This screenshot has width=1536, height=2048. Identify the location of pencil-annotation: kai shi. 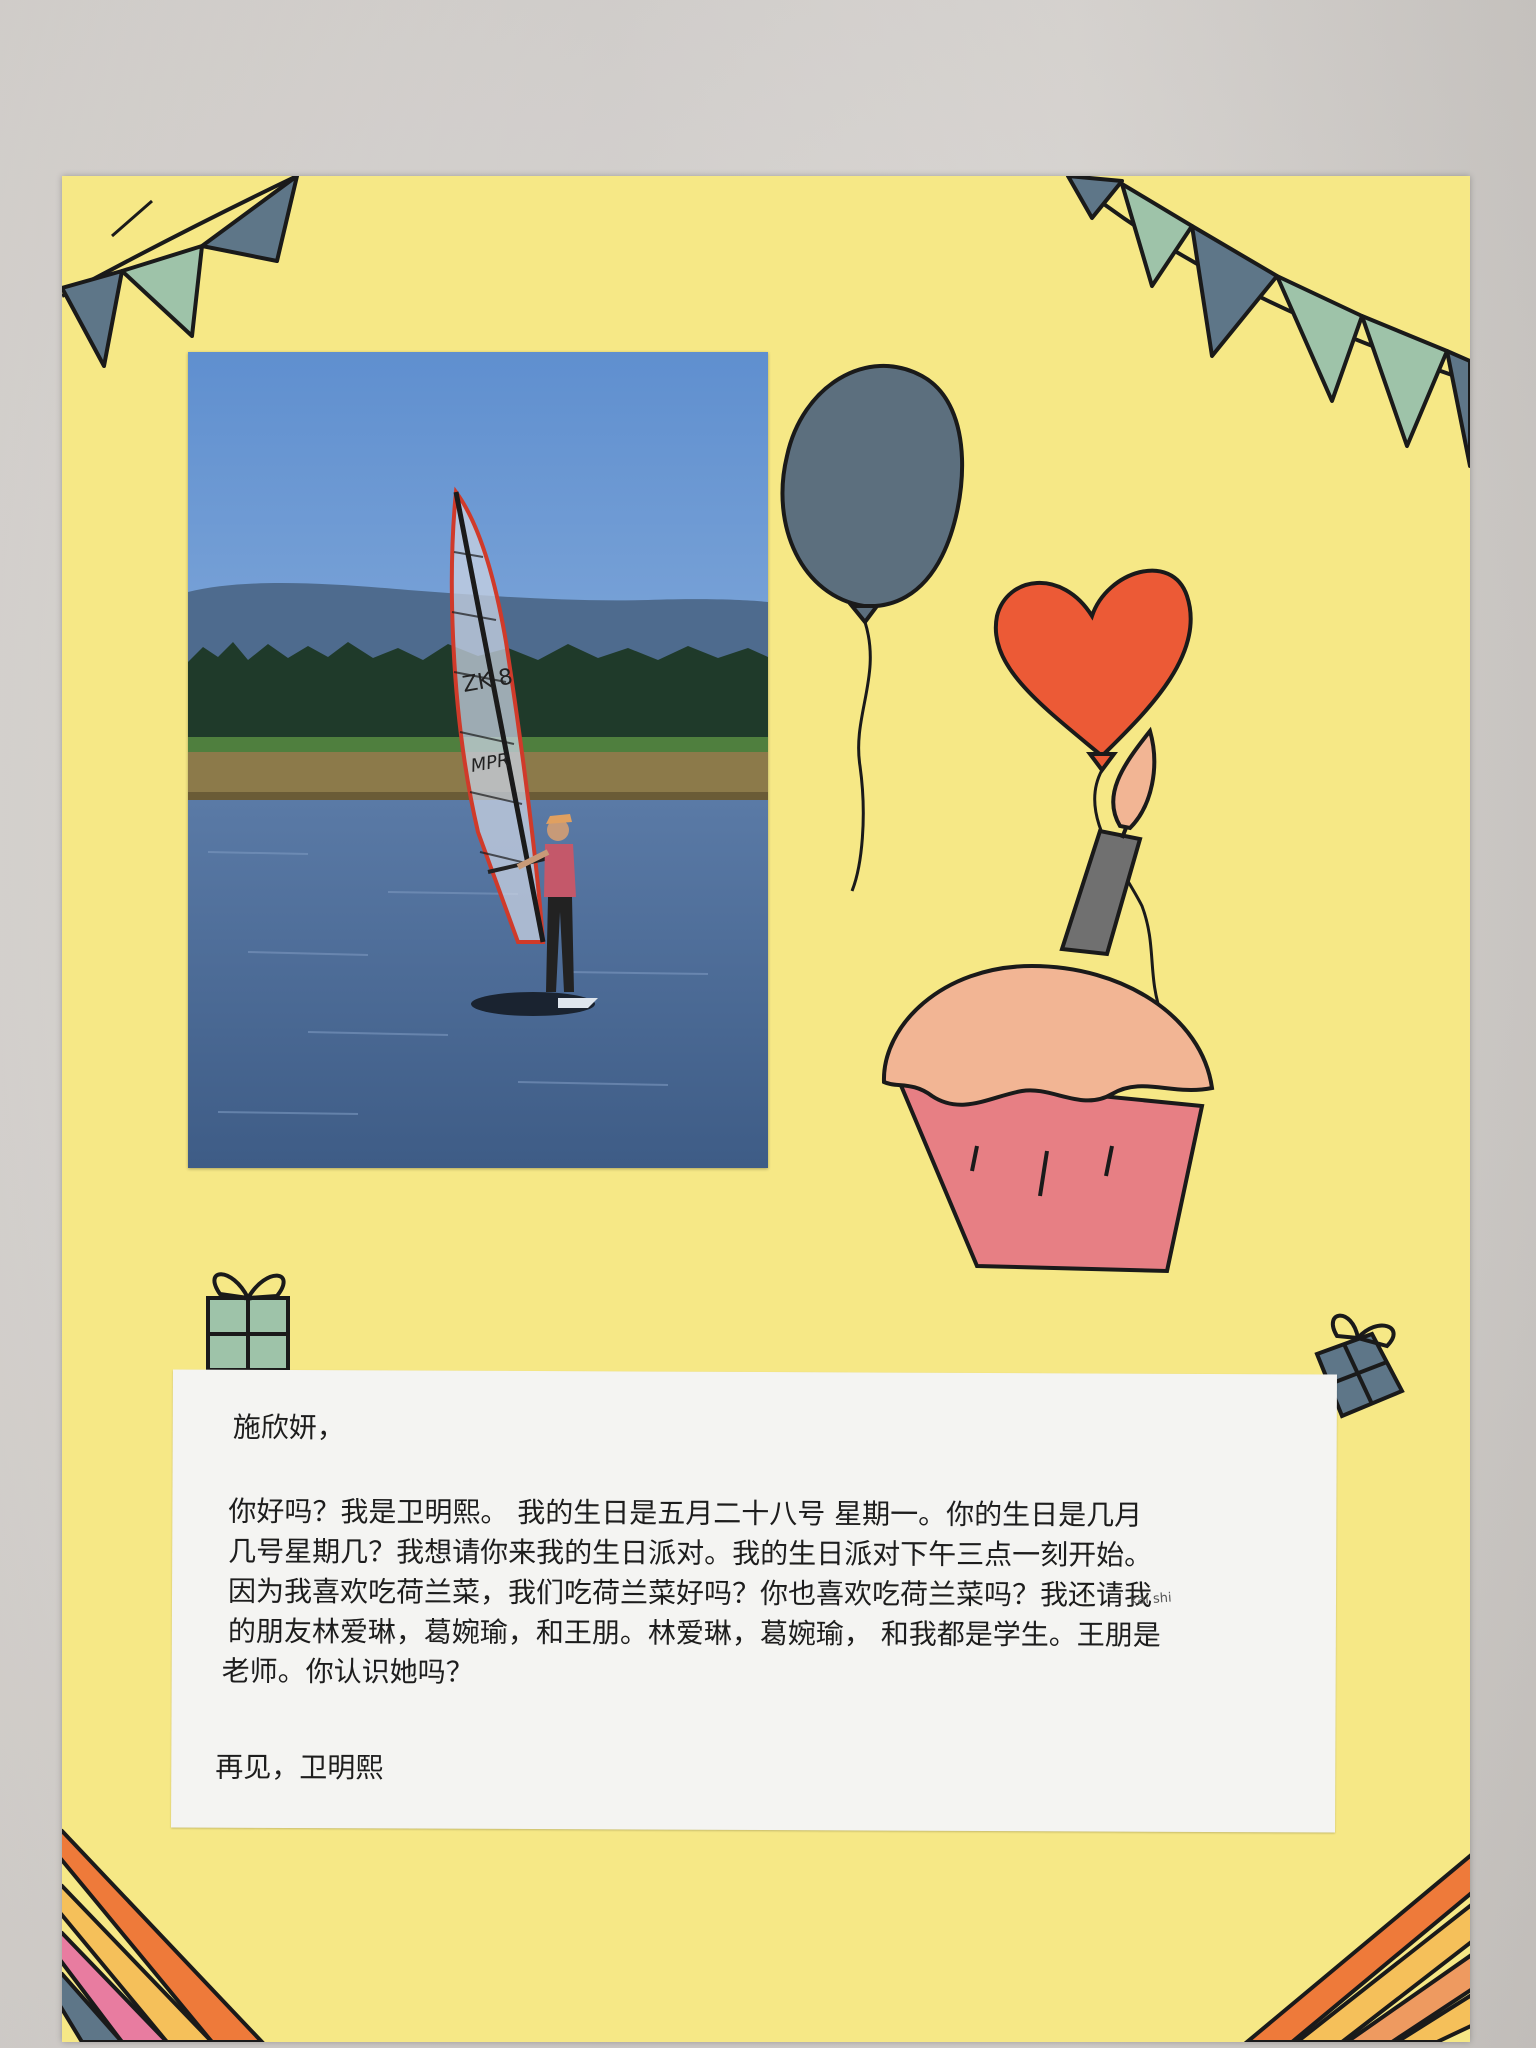
(1151, 1599).